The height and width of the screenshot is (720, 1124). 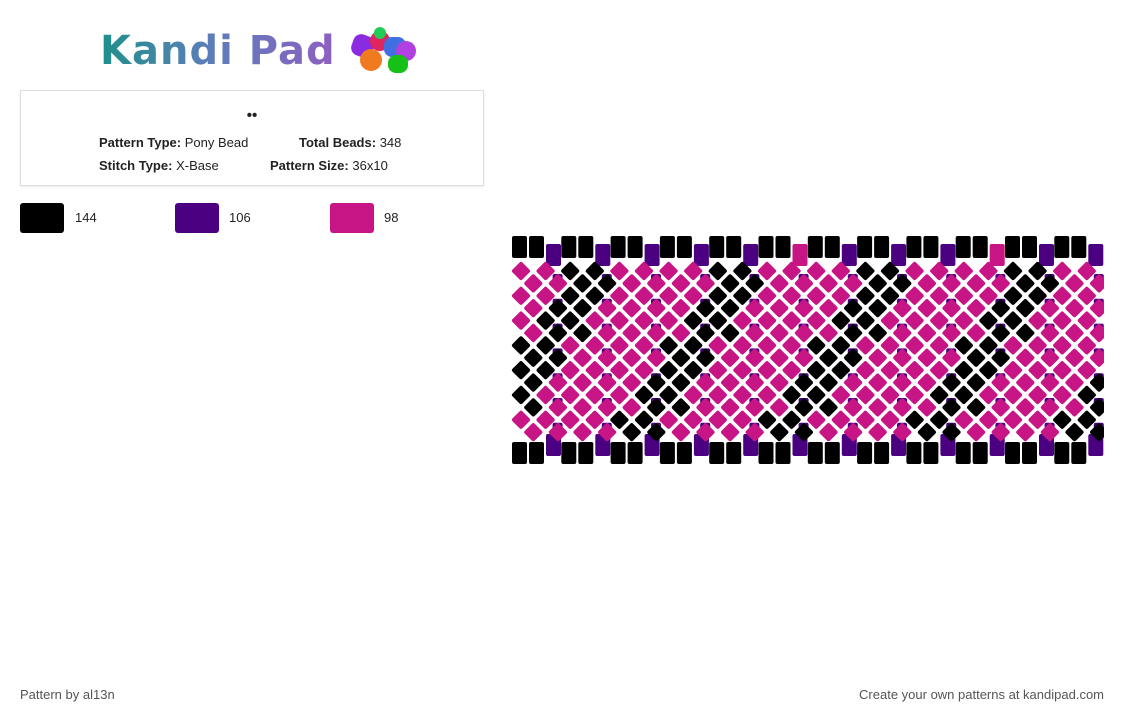 I want to click on pattern-type-value: Pony Bead, so click(x=216, y=142).